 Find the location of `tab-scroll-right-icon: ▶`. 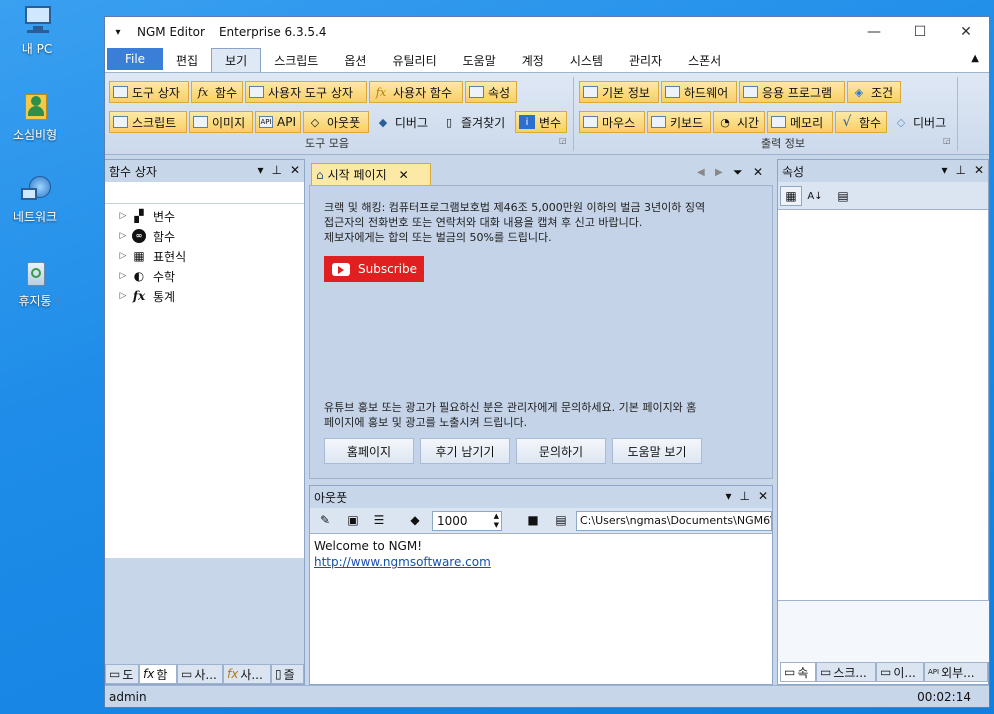

tab-scroll-right-icon: ▶ is located at coordinates (719, 172).